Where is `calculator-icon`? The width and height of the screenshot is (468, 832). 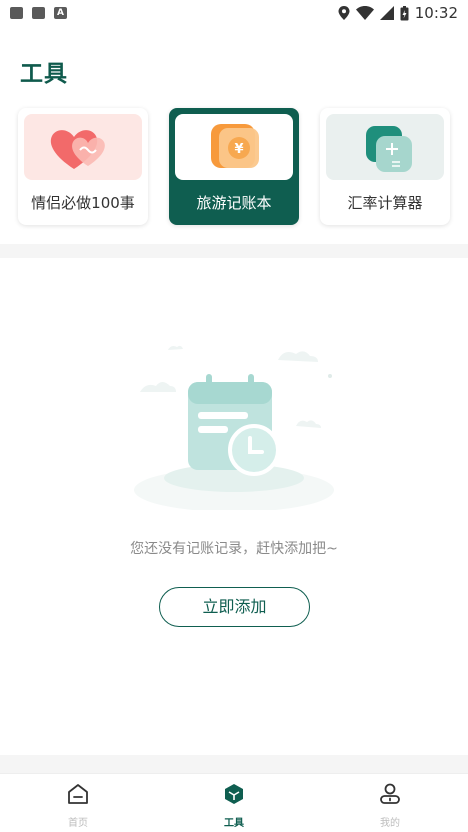 calculator-icon is located at coordinates (389, 149).